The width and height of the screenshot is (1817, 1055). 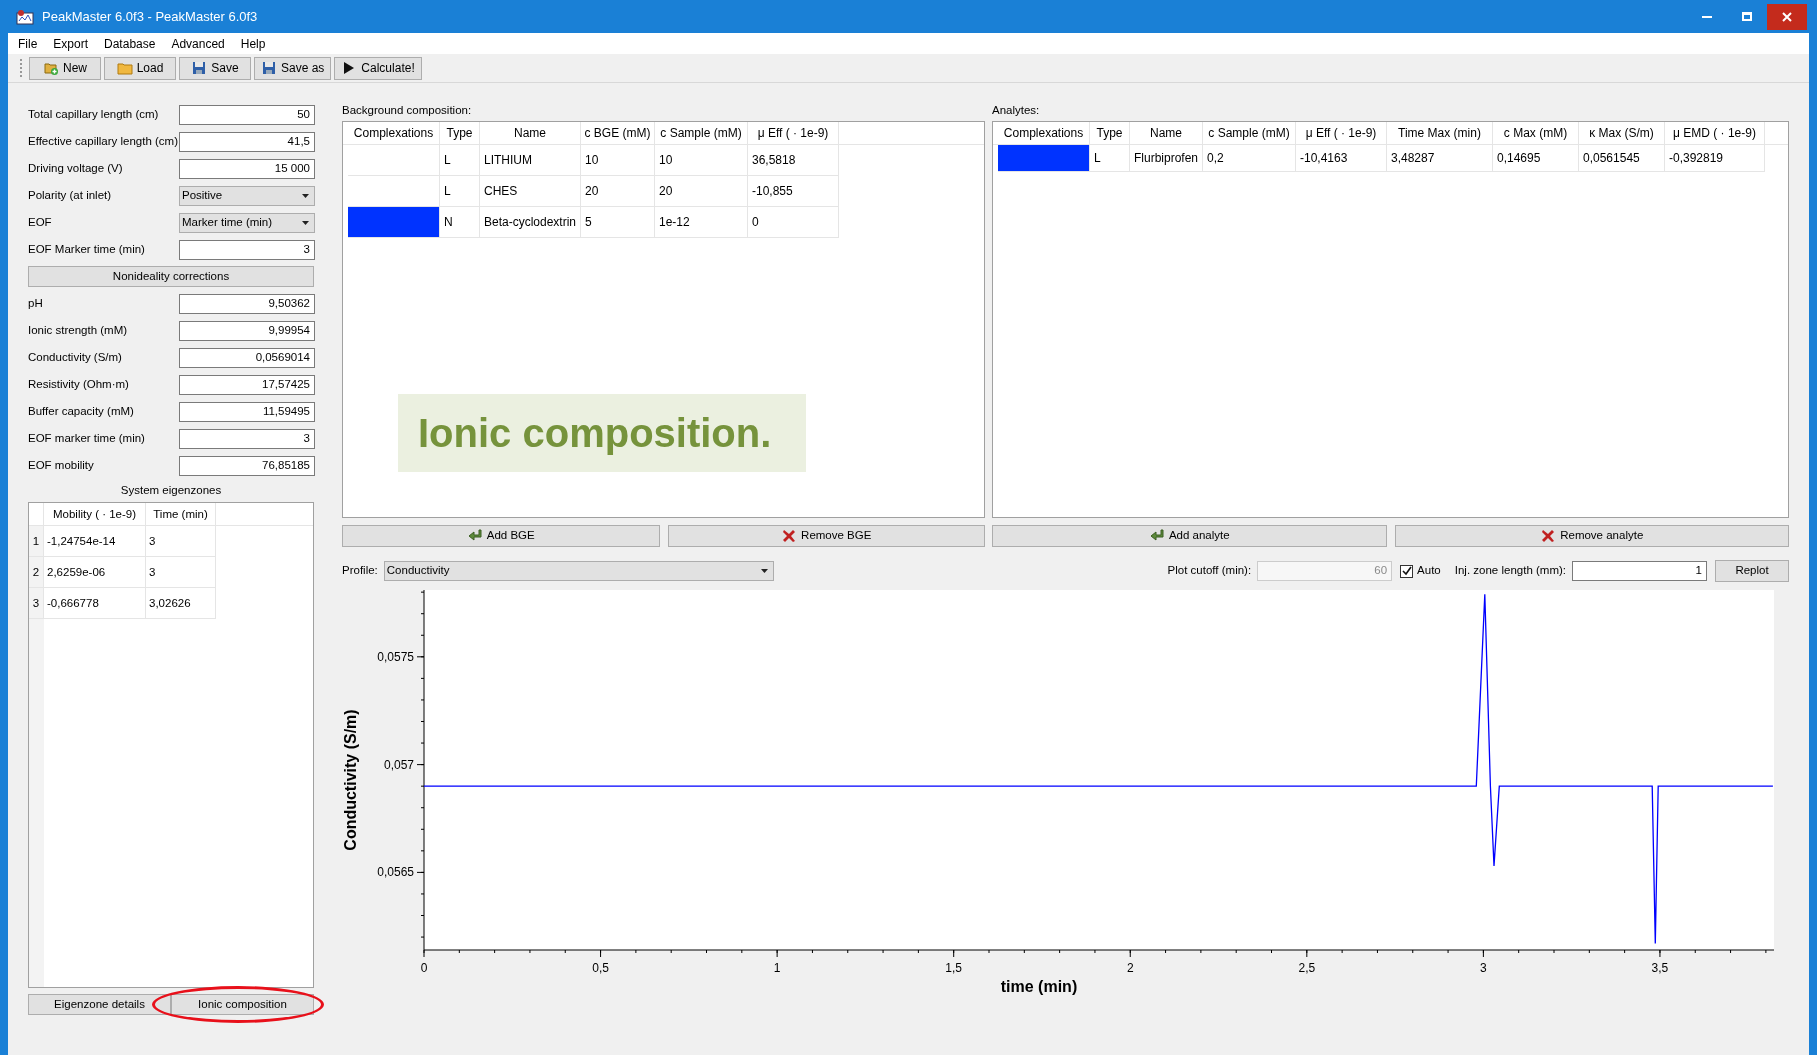 I want to click on input-field: 76,85185, so click(x=247, y=465).